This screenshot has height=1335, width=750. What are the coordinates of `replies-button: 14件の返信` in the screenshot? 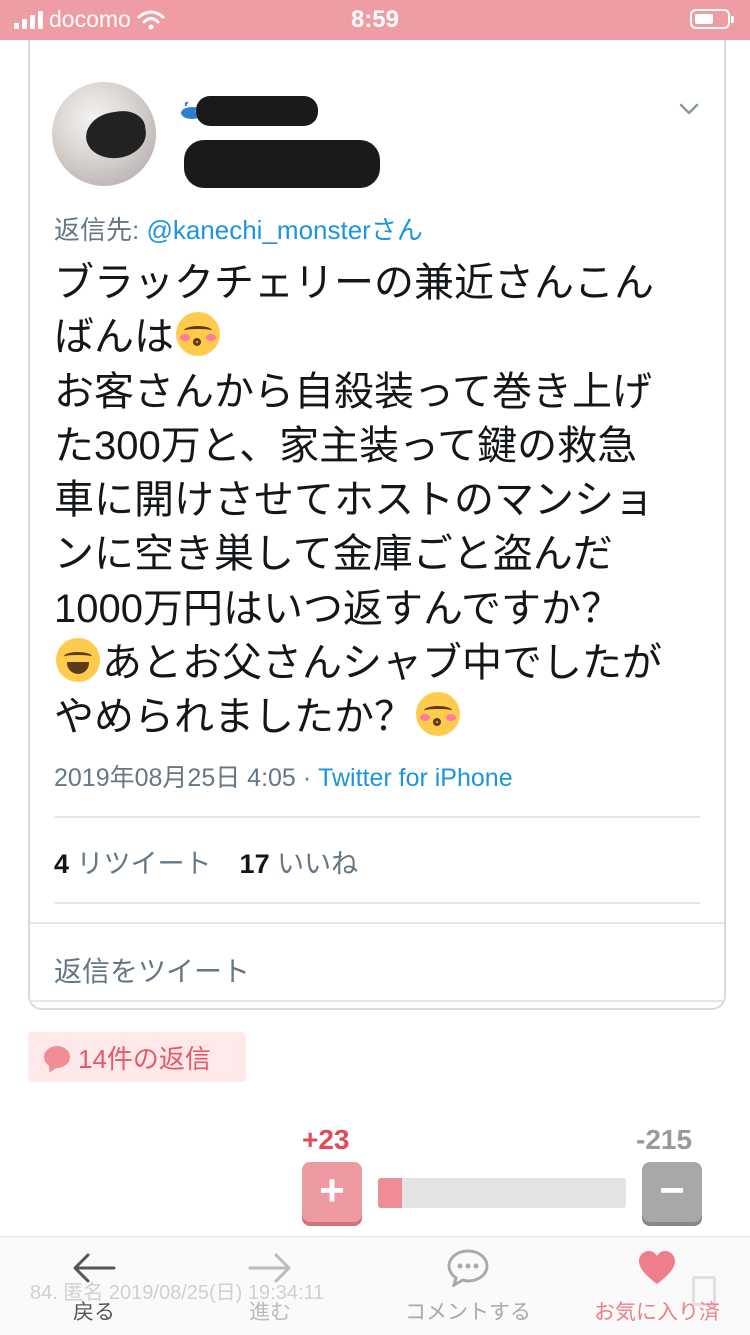 It's located at (137, 1057).